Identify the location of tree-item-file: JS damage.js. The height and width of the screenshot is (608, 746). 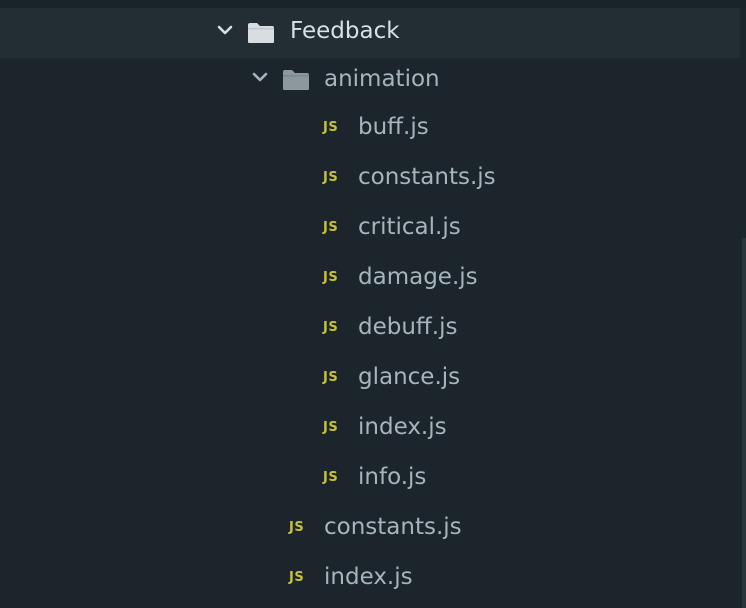
(370, 279).